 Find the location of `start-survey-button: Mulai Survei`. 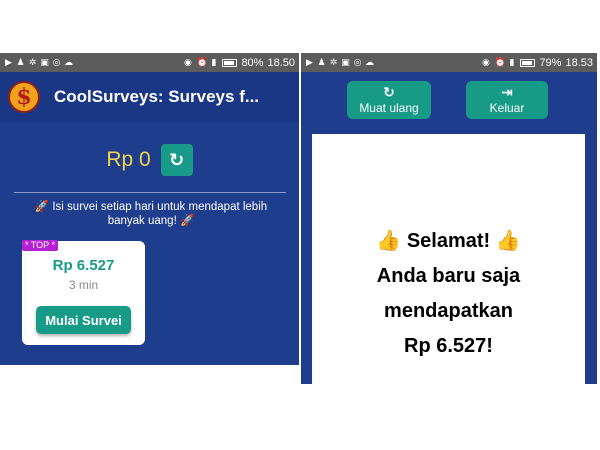

start-survey-button: Mulai Survei is located at coordinates (83, 320).